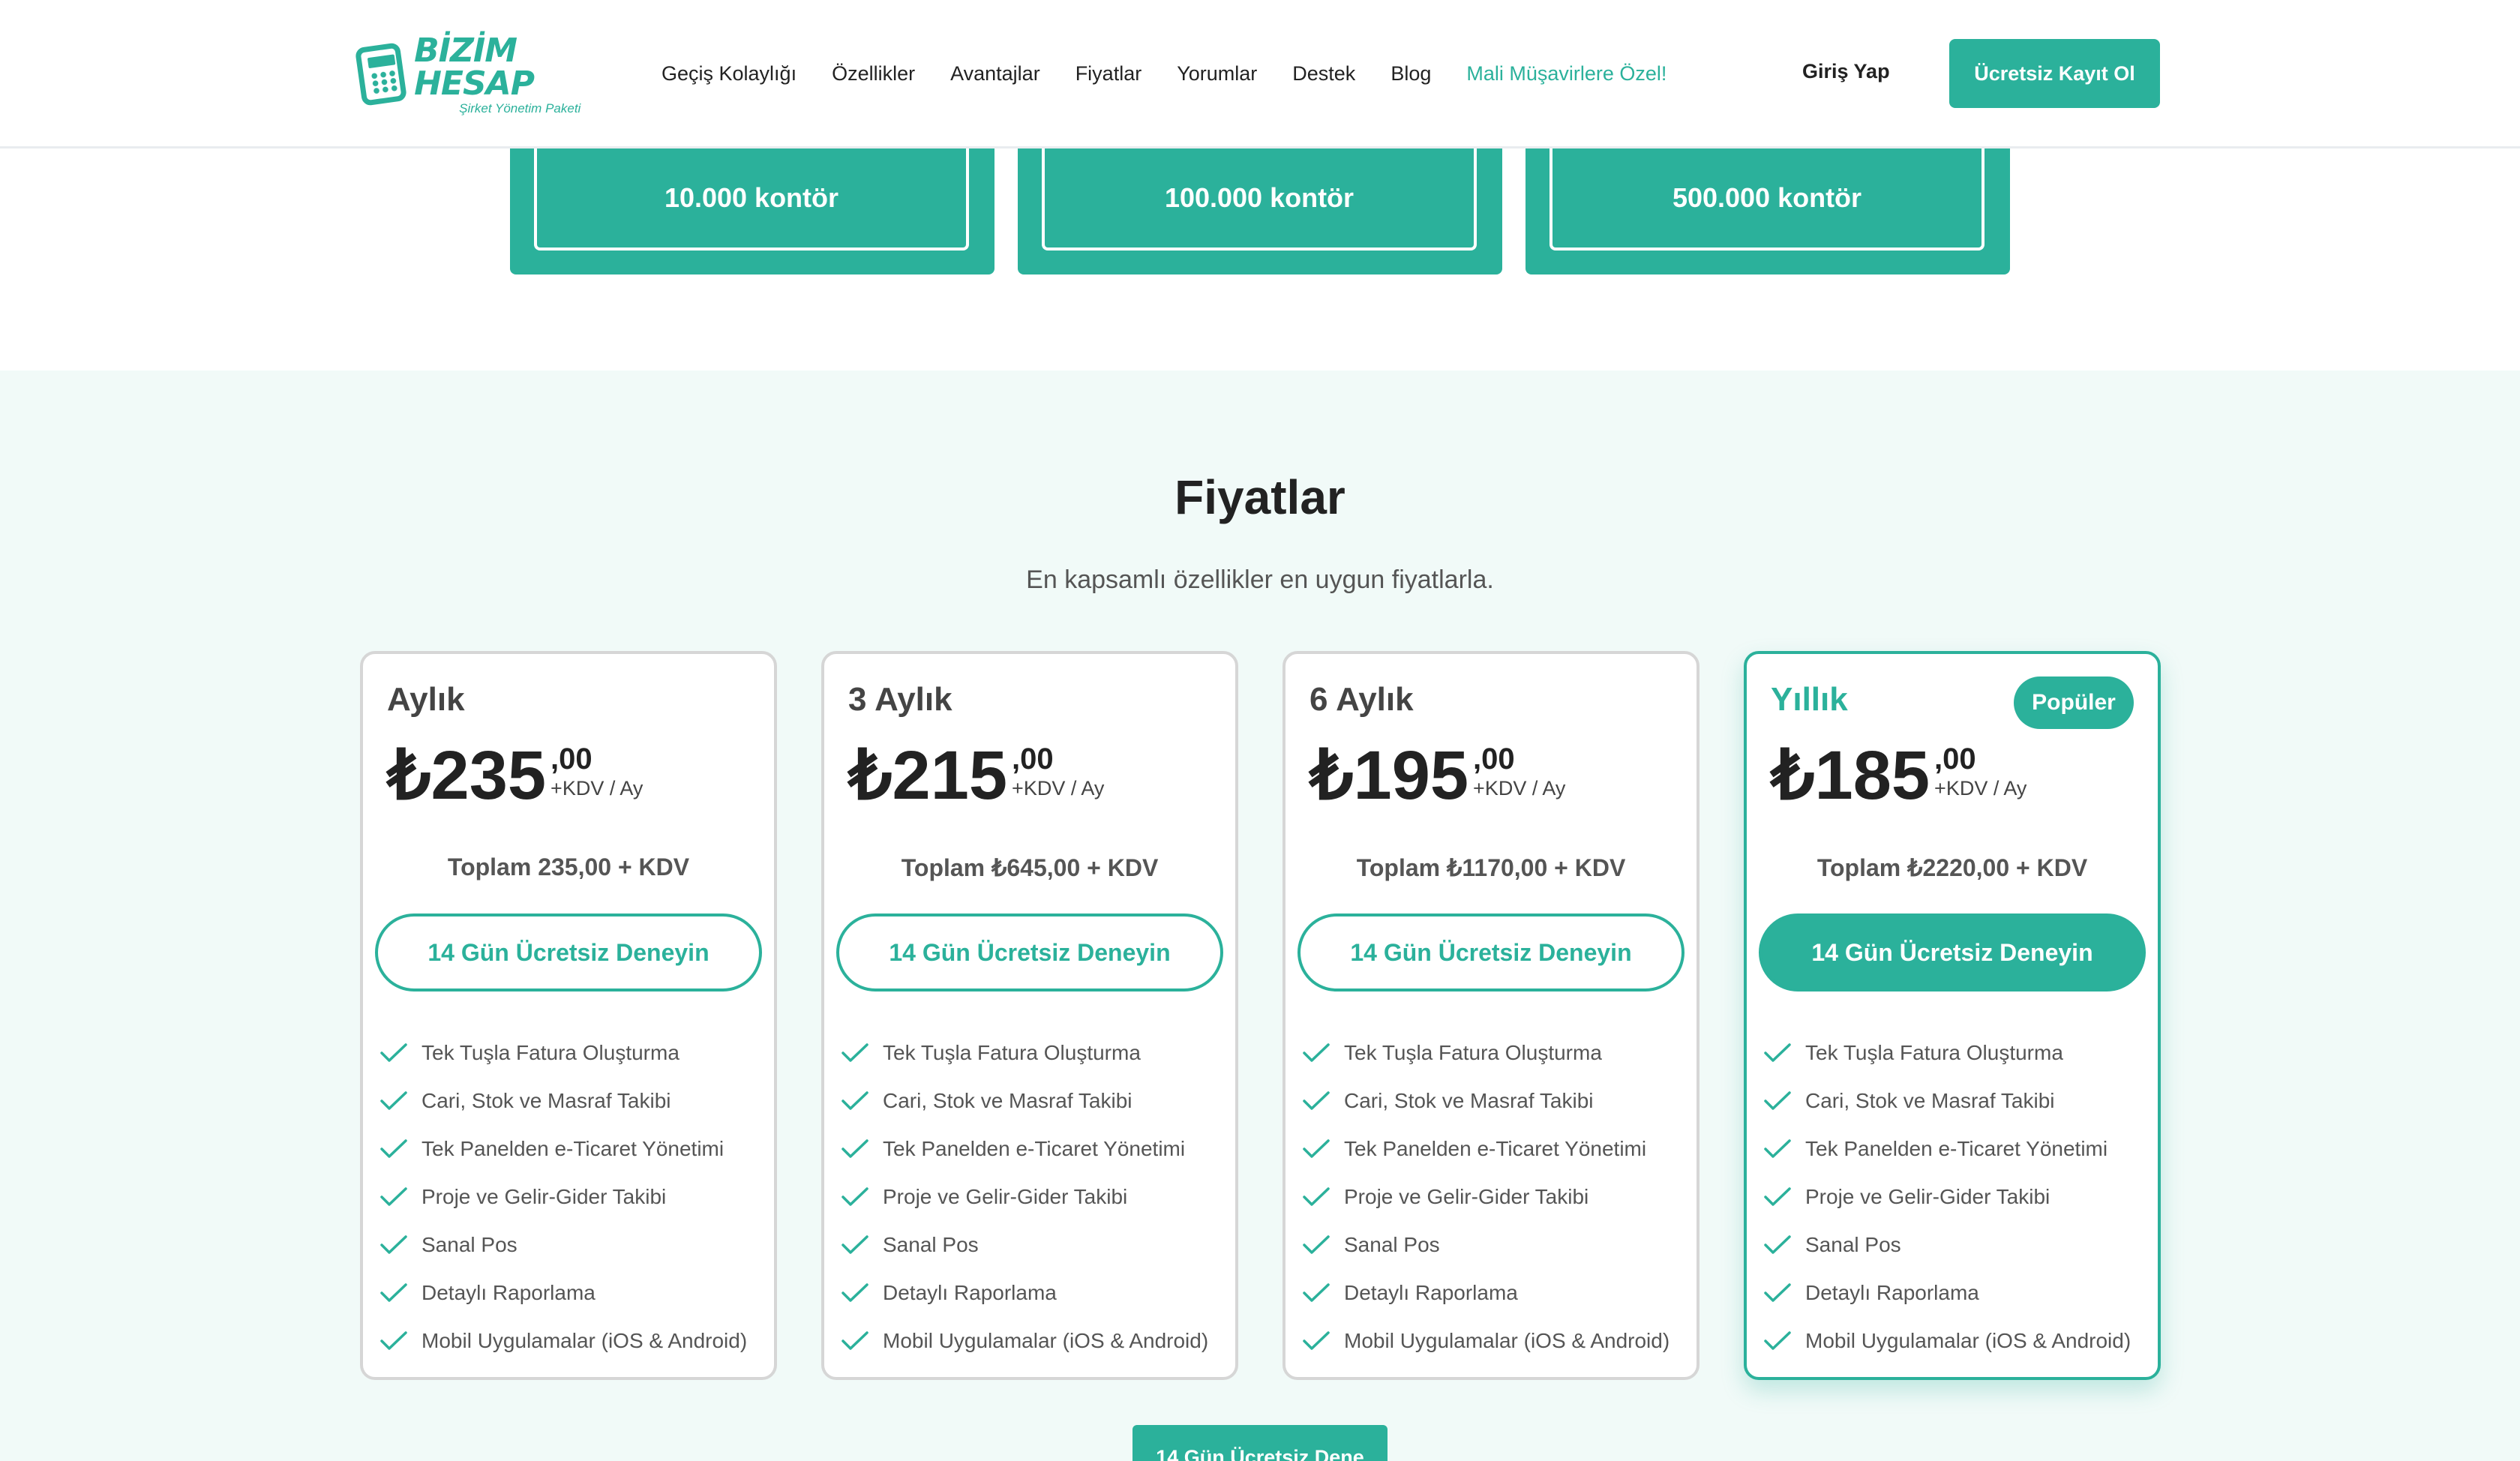  What do you see at coordinates (1109, 74) in the screenshot?
I see `nav-fiyatlar: Fiyatlar` at bounding box center [1109, 74].